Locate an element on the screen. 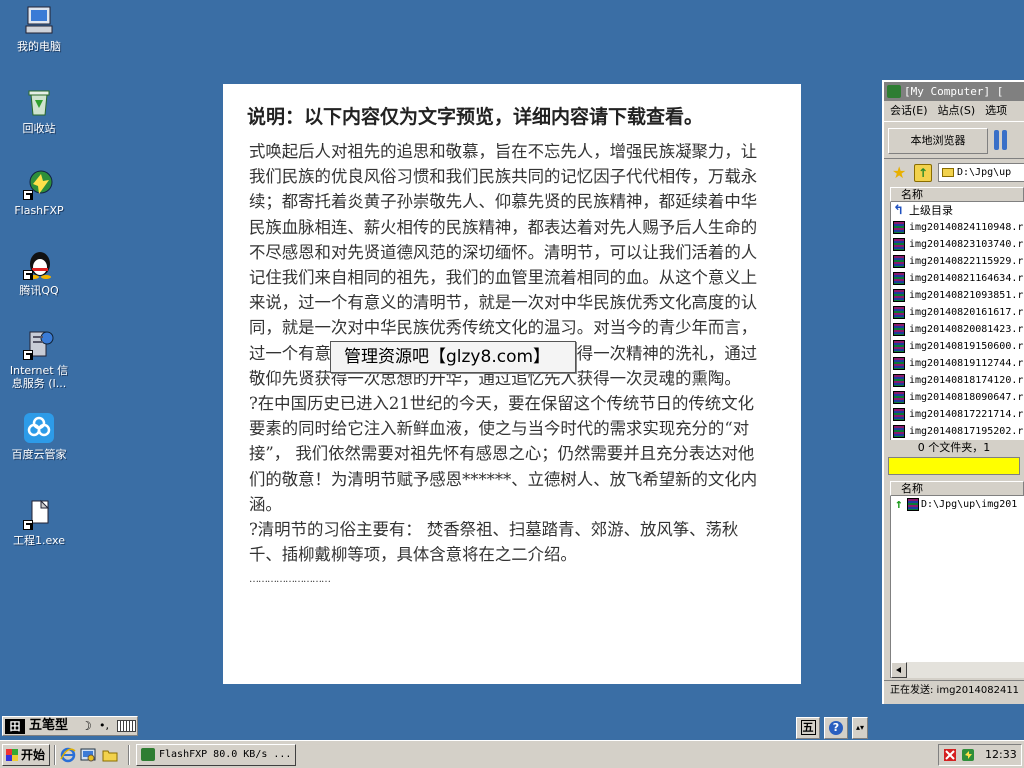 The width and height of the screenshot is (1024, 768). clock: 12:33 is located at coordinates (1001, 755).